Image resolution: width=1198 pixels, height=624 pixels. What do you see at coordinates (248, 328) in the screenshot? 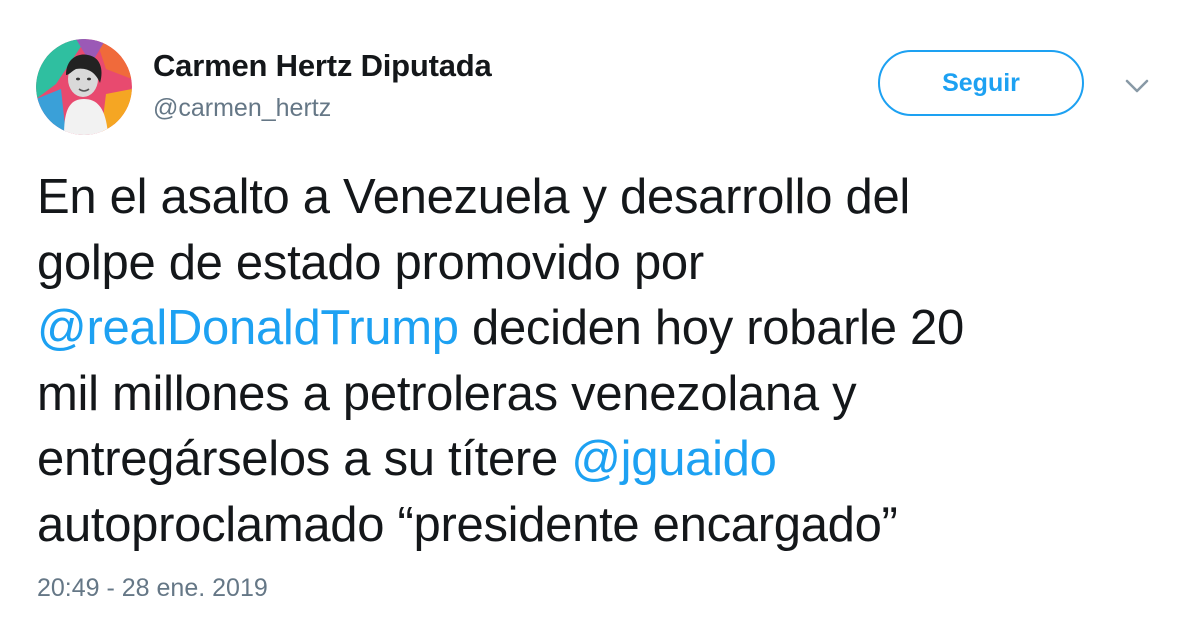
I see `mention-link: @realDonaldTrump` at bounding box center [248, 328].